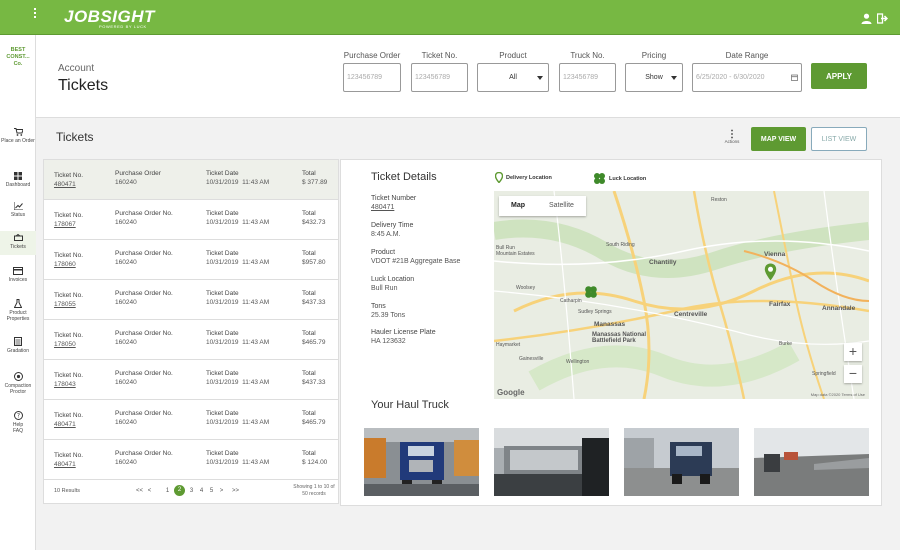  What do you see at coordinates (384, 288) in the screenshot?
I see `detail-value: Bull Run` at bounding box center [384, 288].